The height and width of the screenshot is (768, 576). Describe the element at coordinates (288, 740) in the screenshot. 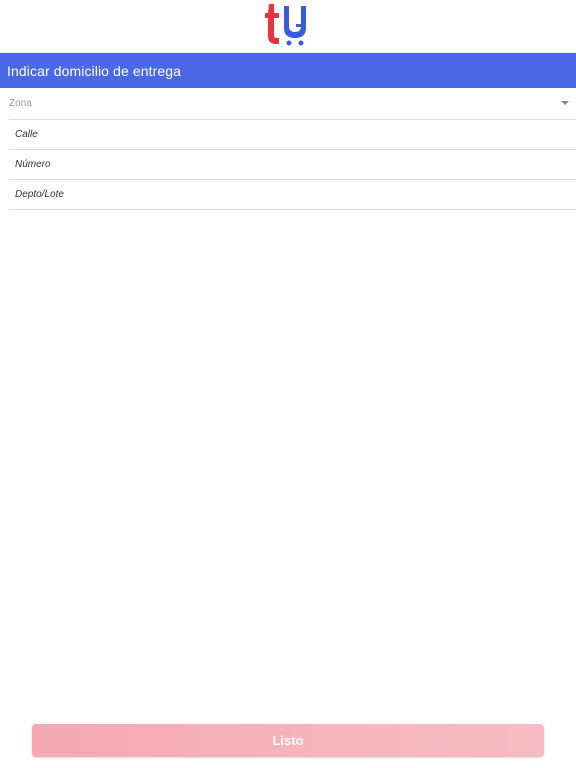

I see `done-button: Listo` at that location.